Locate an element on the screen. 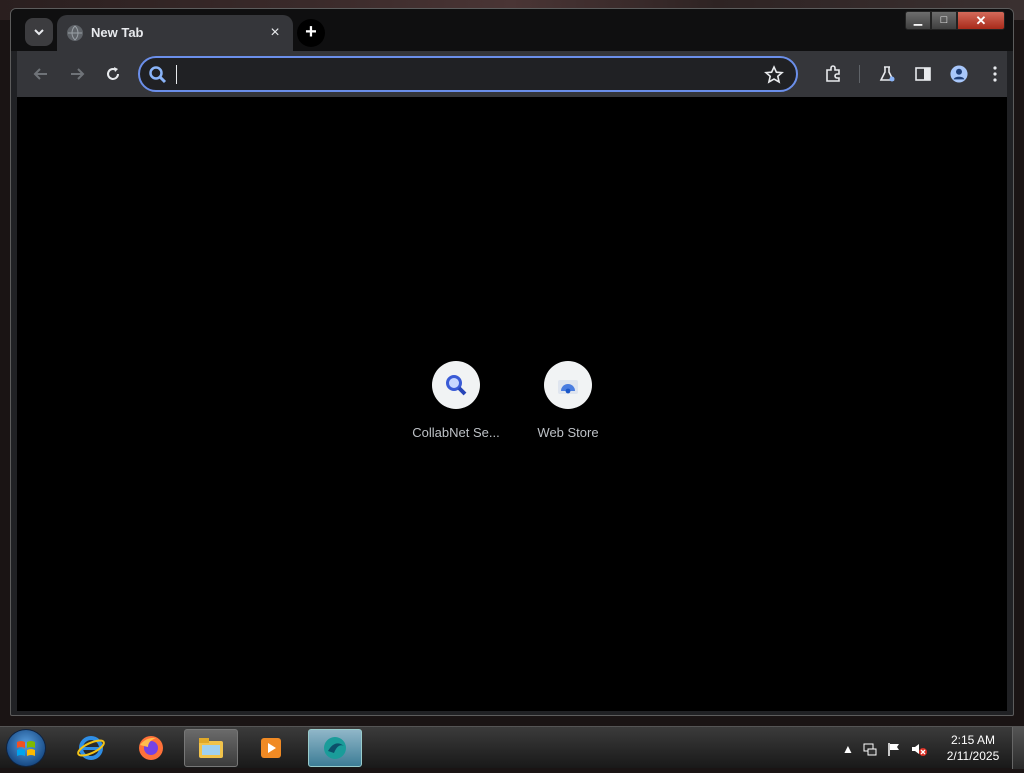 This screenshot has width=1024, height=773. reload-icon is located at coordinates (113, 73).